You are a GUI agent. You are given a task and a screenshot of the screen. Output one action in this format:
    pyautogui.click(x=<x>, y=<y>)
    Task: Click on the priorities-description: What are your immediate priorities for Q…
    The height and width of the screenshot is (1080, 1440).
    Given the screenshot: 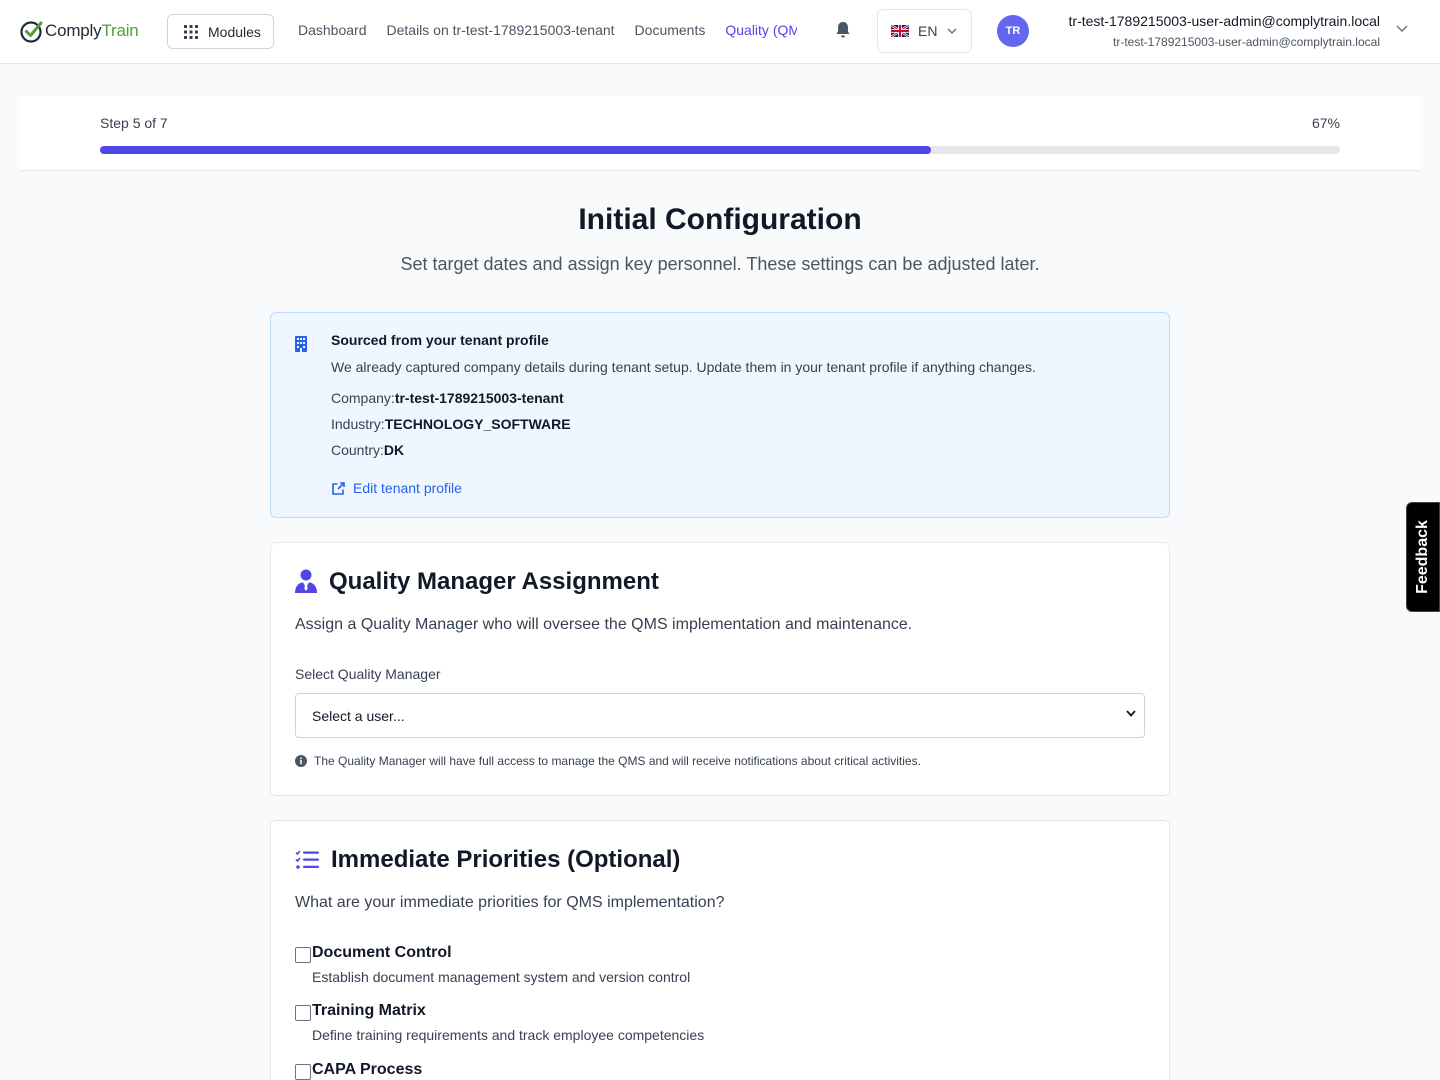 What is the action you would take?
    pyautogui.click(x=510, y=902)
    